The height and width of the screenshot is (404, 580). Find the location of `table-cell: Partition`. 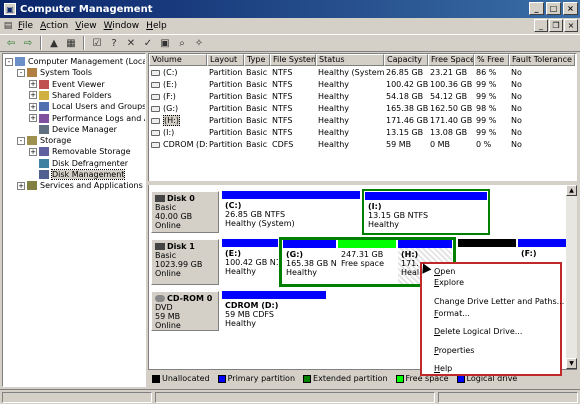

table-cell: Partition is located at coordinates (226, 108).